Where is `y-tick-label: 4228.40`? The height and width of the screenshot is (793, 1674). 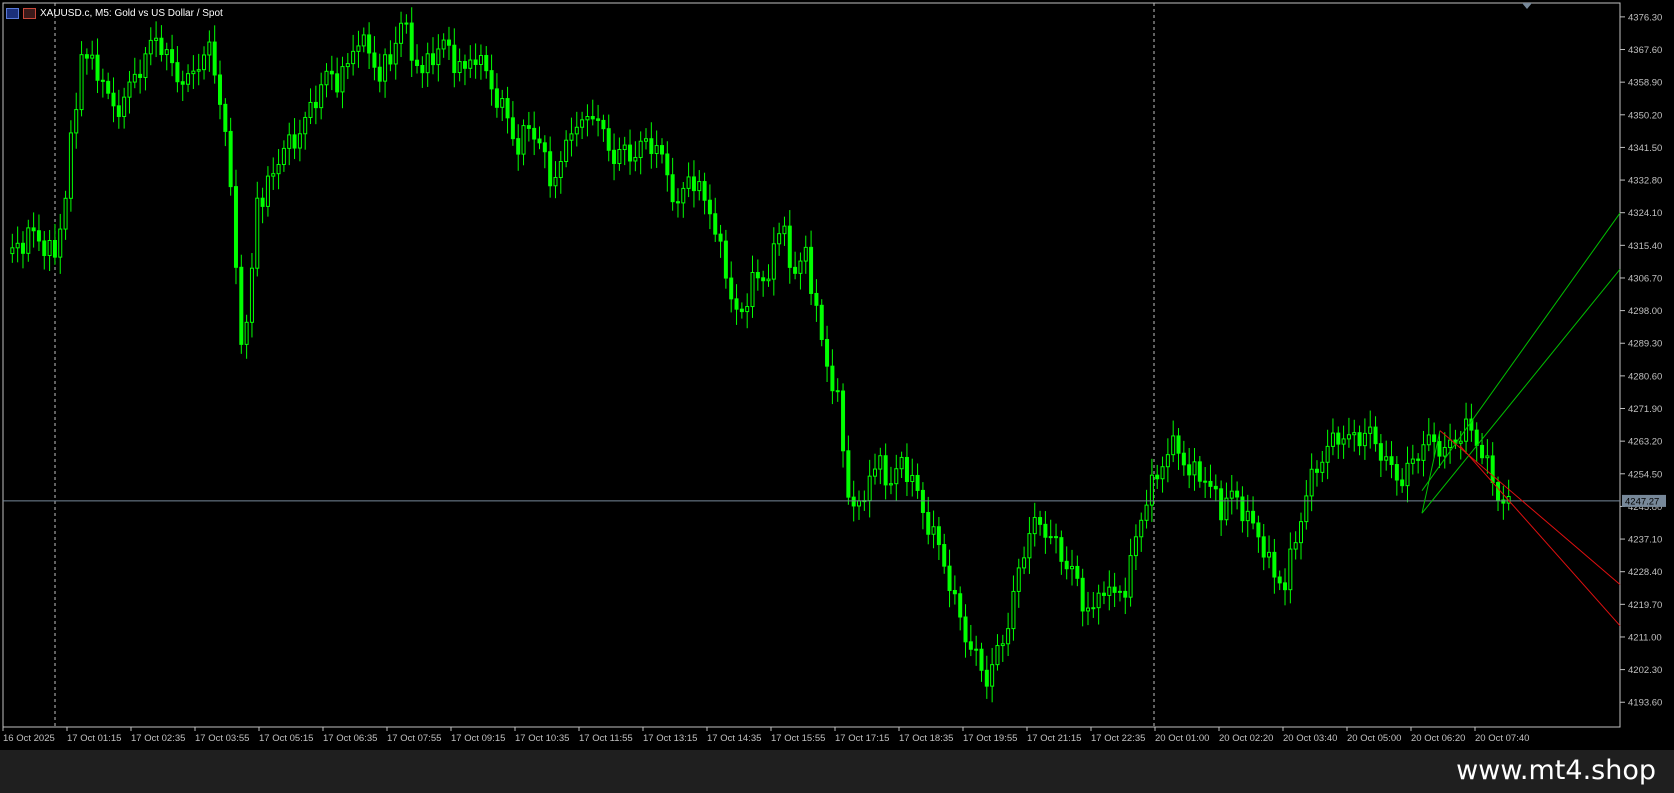 y-tick-label: 4228.40 is located at coordinates (1645, 572).